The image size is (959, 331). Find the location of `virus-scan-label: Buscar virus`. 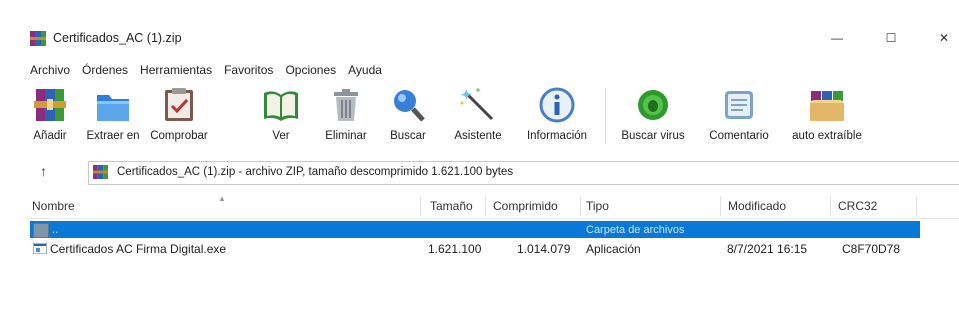

virus-scan-label: Buscar virus is located at coordinates (653, 136).